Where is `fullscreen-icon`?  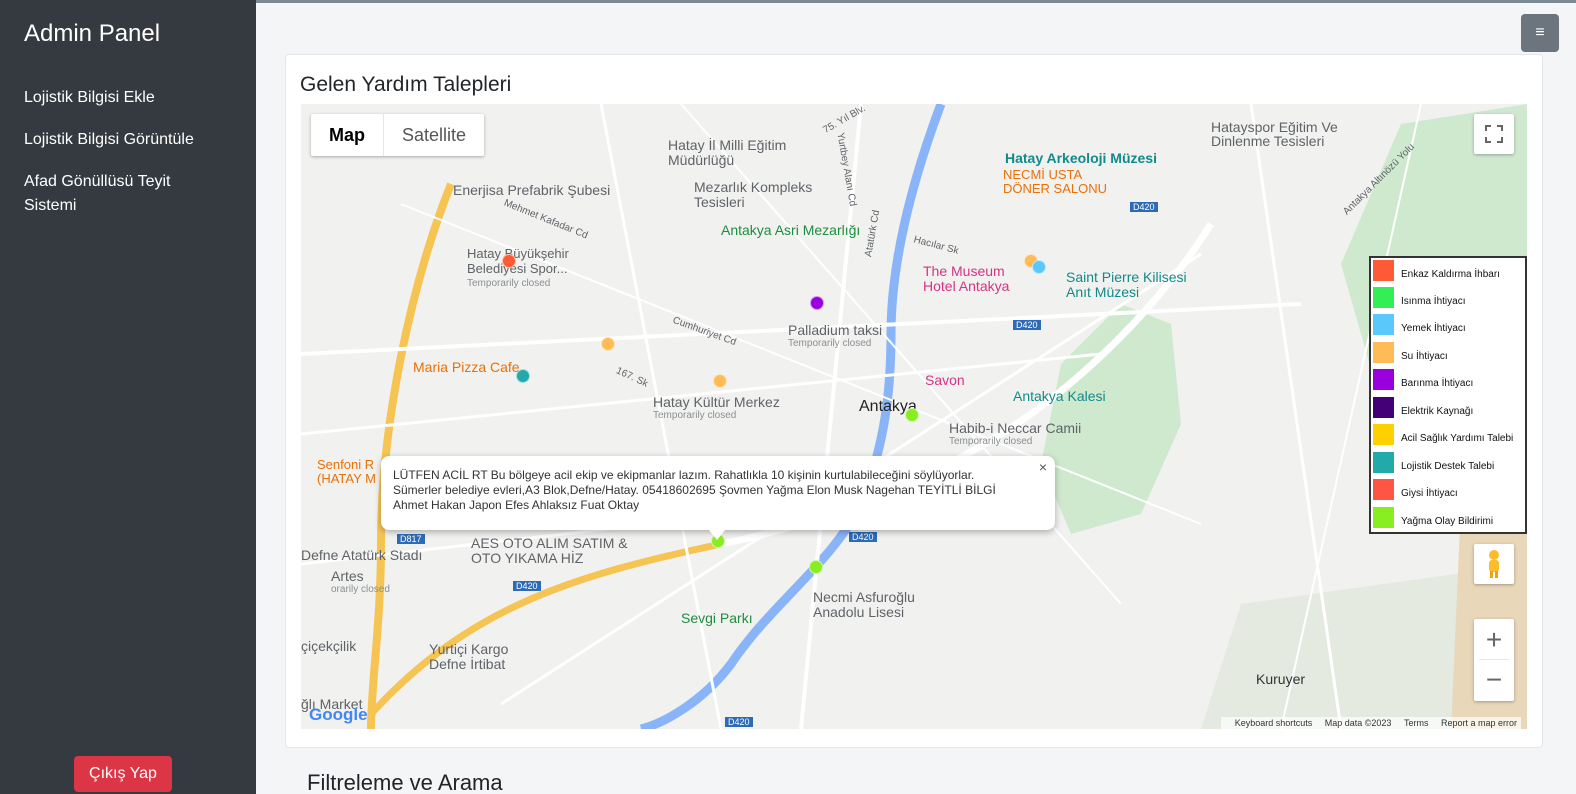 fullscreen-icon is located at coordinates (1494, 134).